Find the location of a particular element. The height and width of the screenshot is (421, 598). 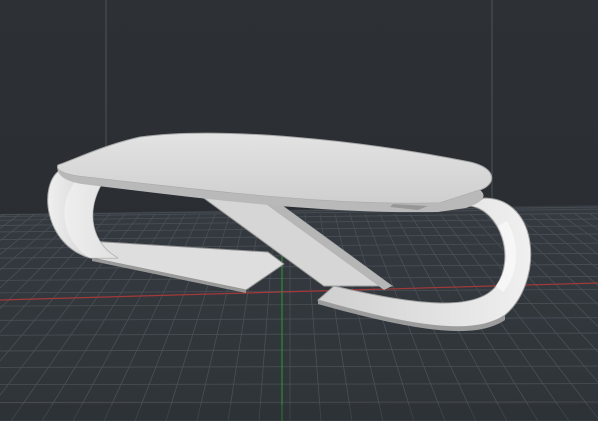

model-top-plate is located at coordinates (274, 168).